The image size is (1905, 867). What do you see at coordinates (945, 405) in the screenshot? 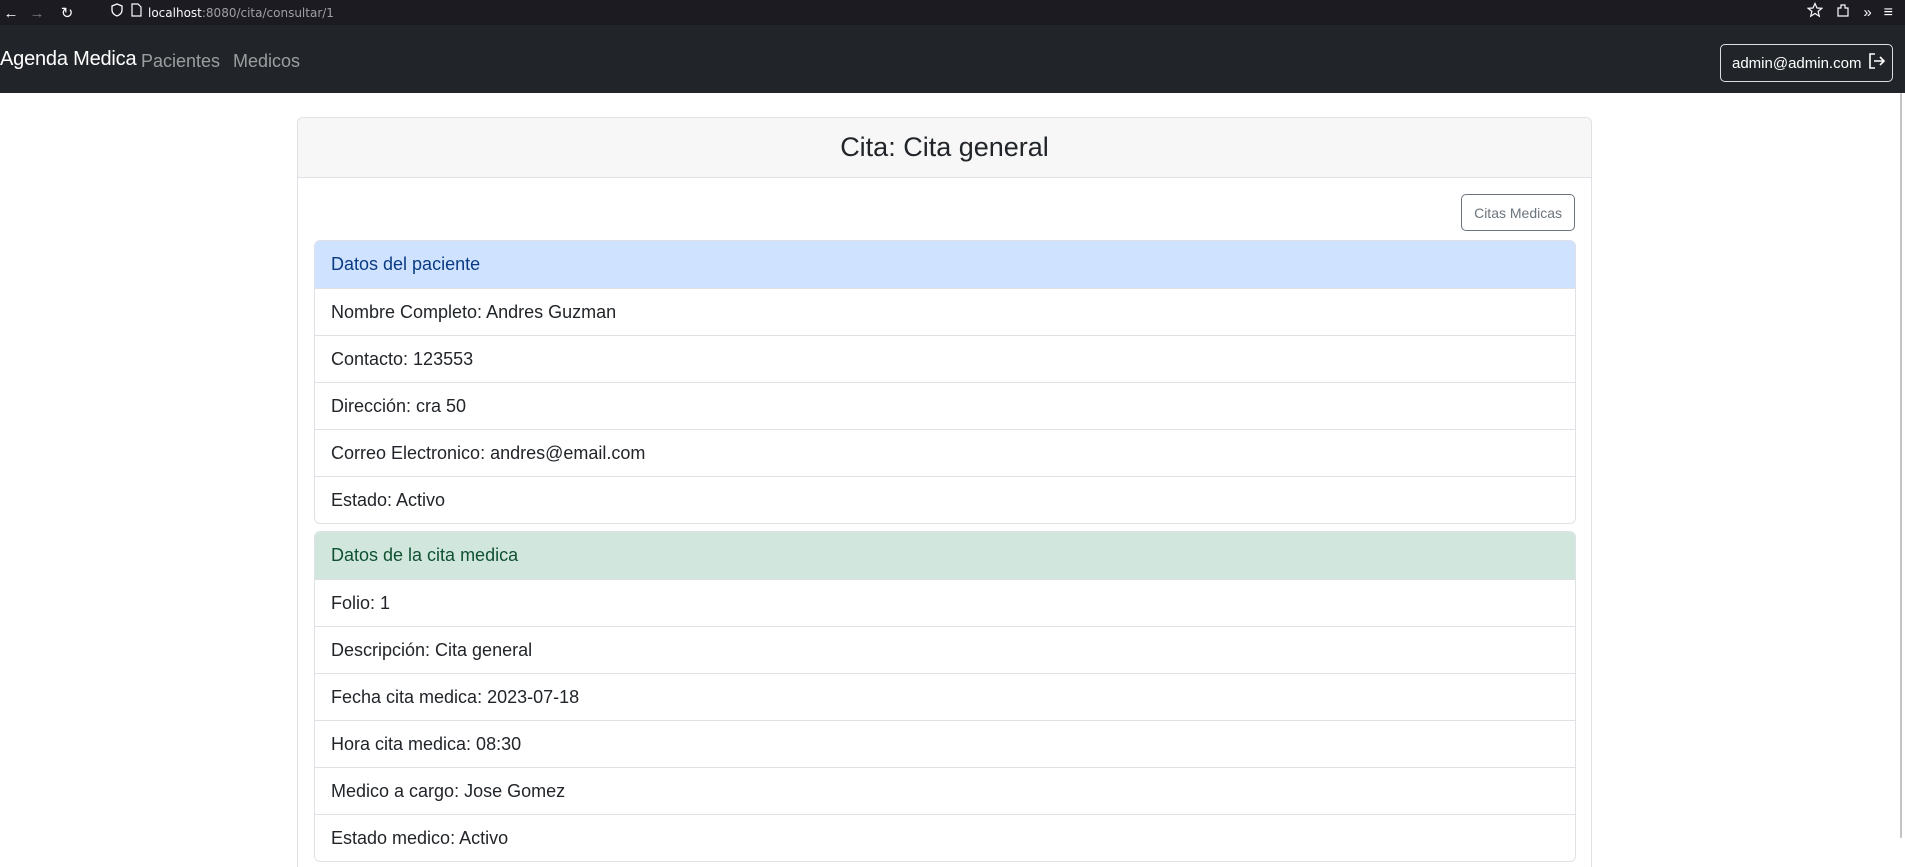
I see `patient-address: Dirección: cra 50` at bounding box center [945, 405].